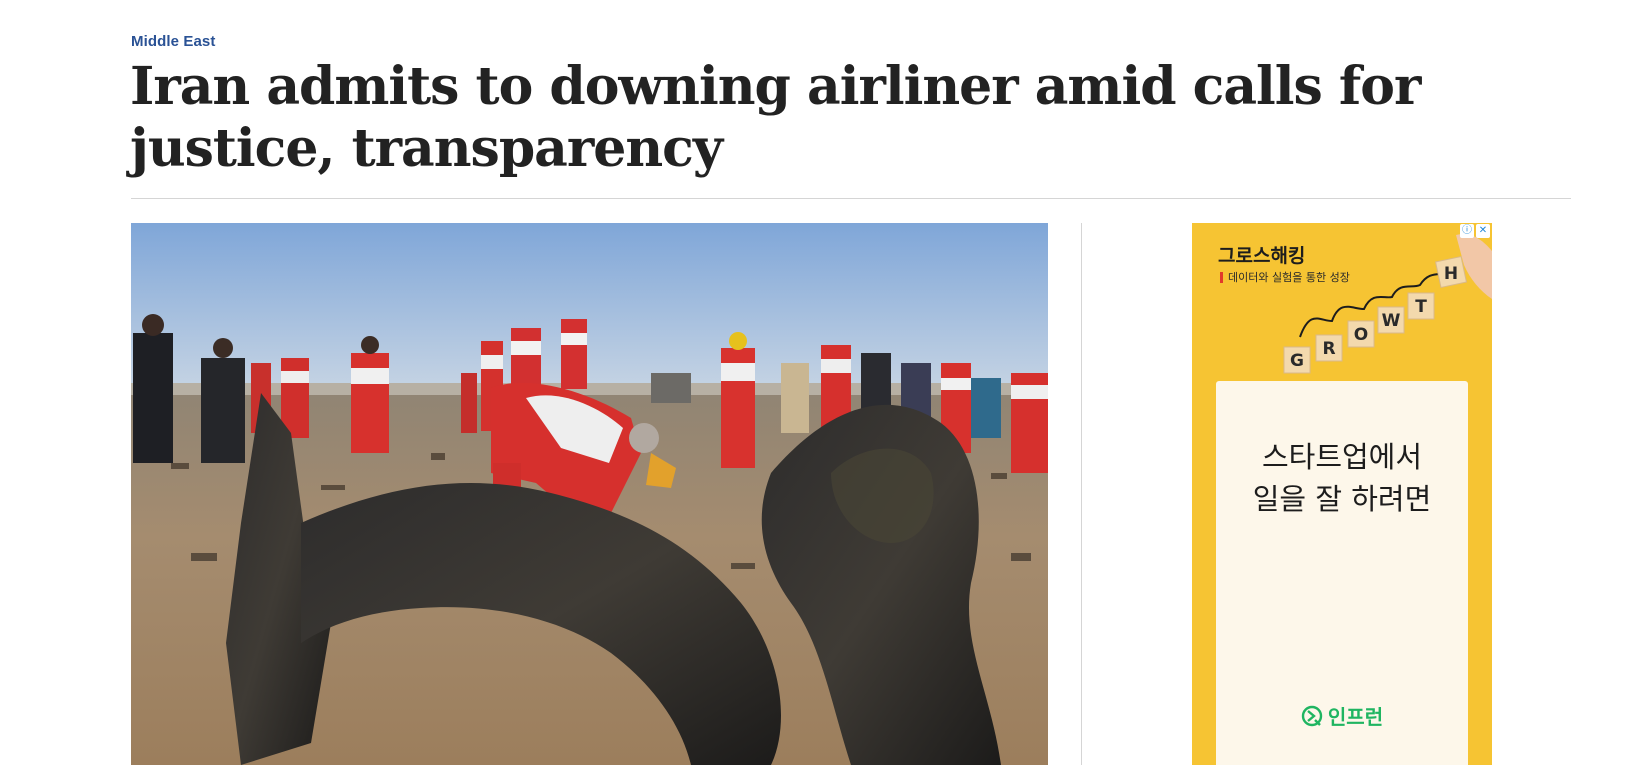  What do you see at coordinates (173, 41) in the screenshot?
I see `section-link: Middle East` at bounding box center [173, 41].